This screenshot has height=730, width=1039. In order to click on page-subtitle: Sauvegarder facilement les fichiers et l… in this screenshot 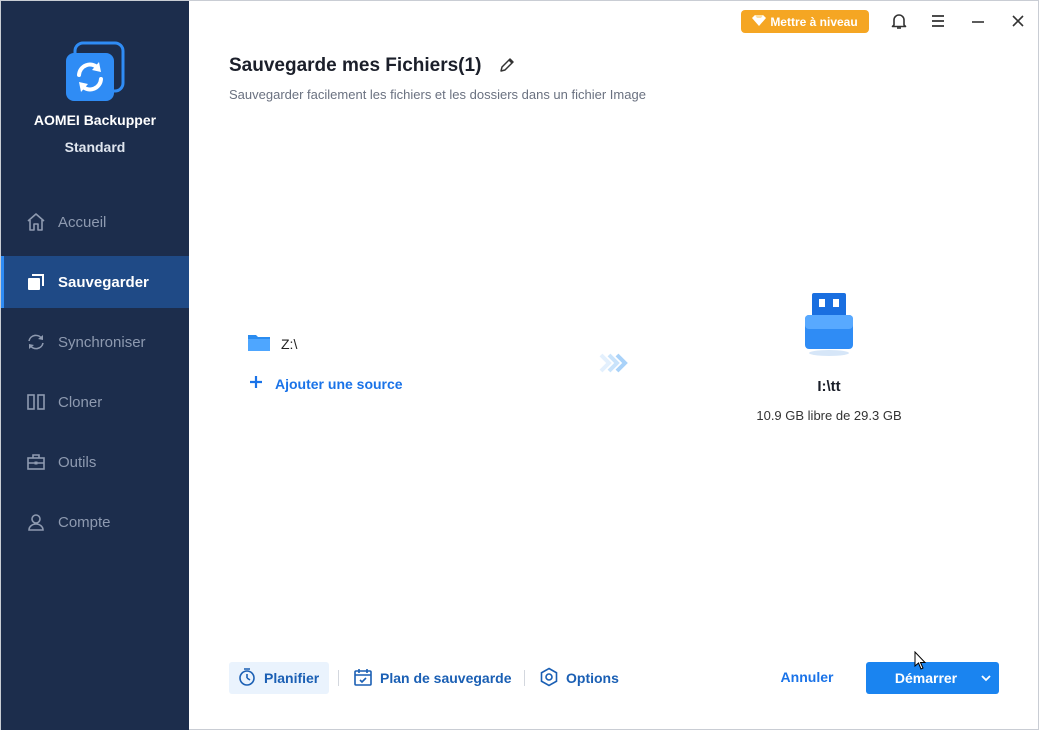, I will do `click(437, 94)`.